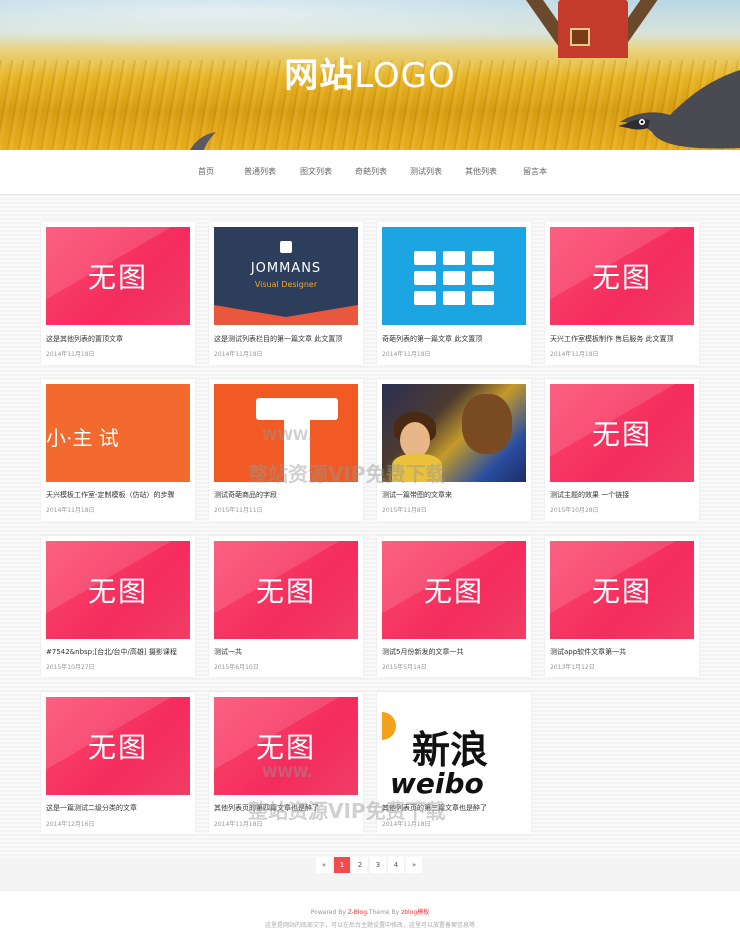  I want to click on post-title: 测试app软件文章第一共, so click(623, 652).